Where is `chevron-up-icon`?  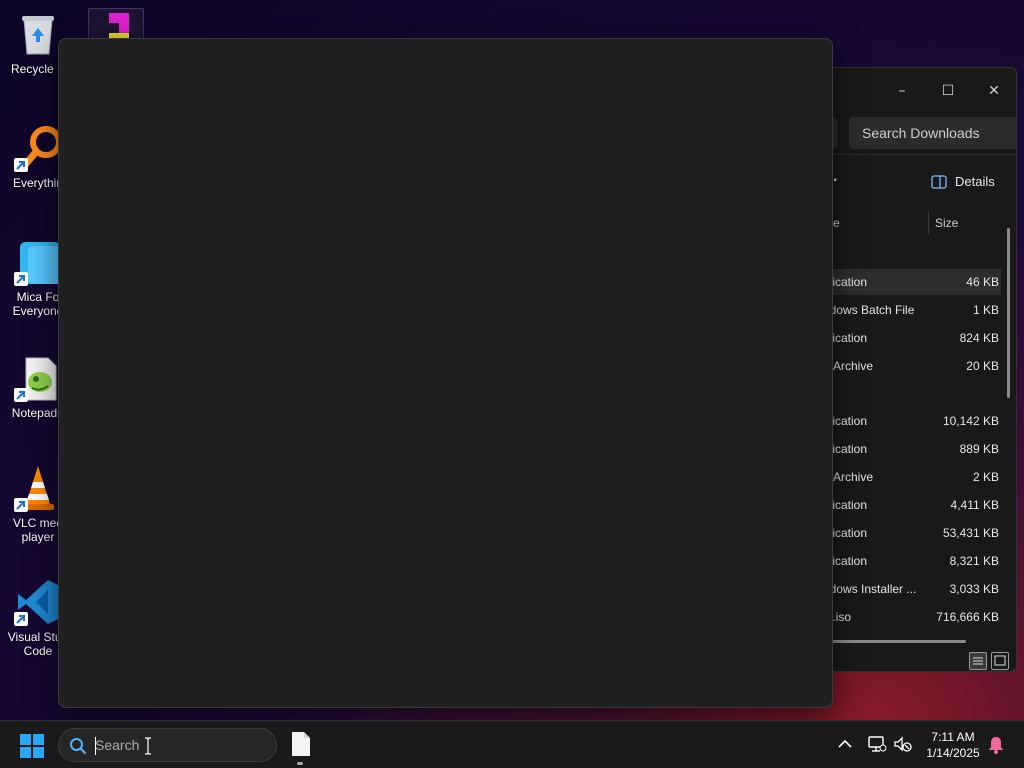 chevron-up-icon is located at coordinates (845, 744).